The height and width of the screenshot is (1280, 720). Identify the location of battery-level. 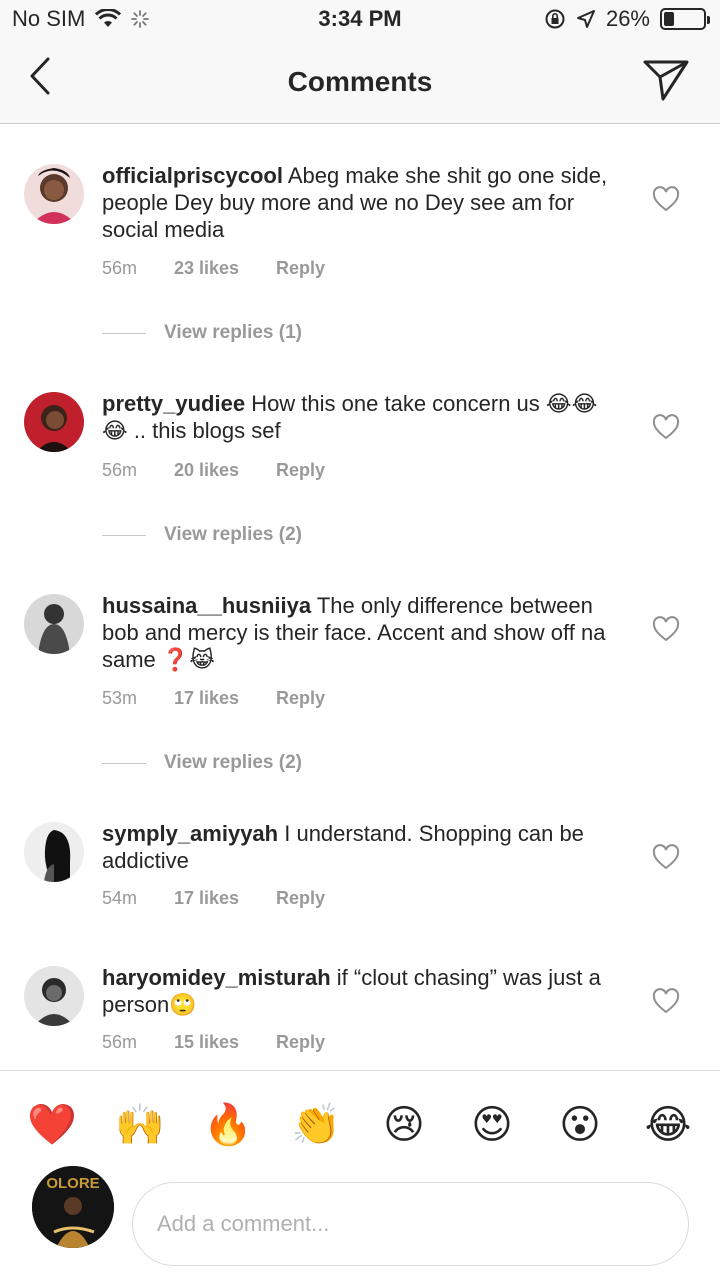
(669, 19).